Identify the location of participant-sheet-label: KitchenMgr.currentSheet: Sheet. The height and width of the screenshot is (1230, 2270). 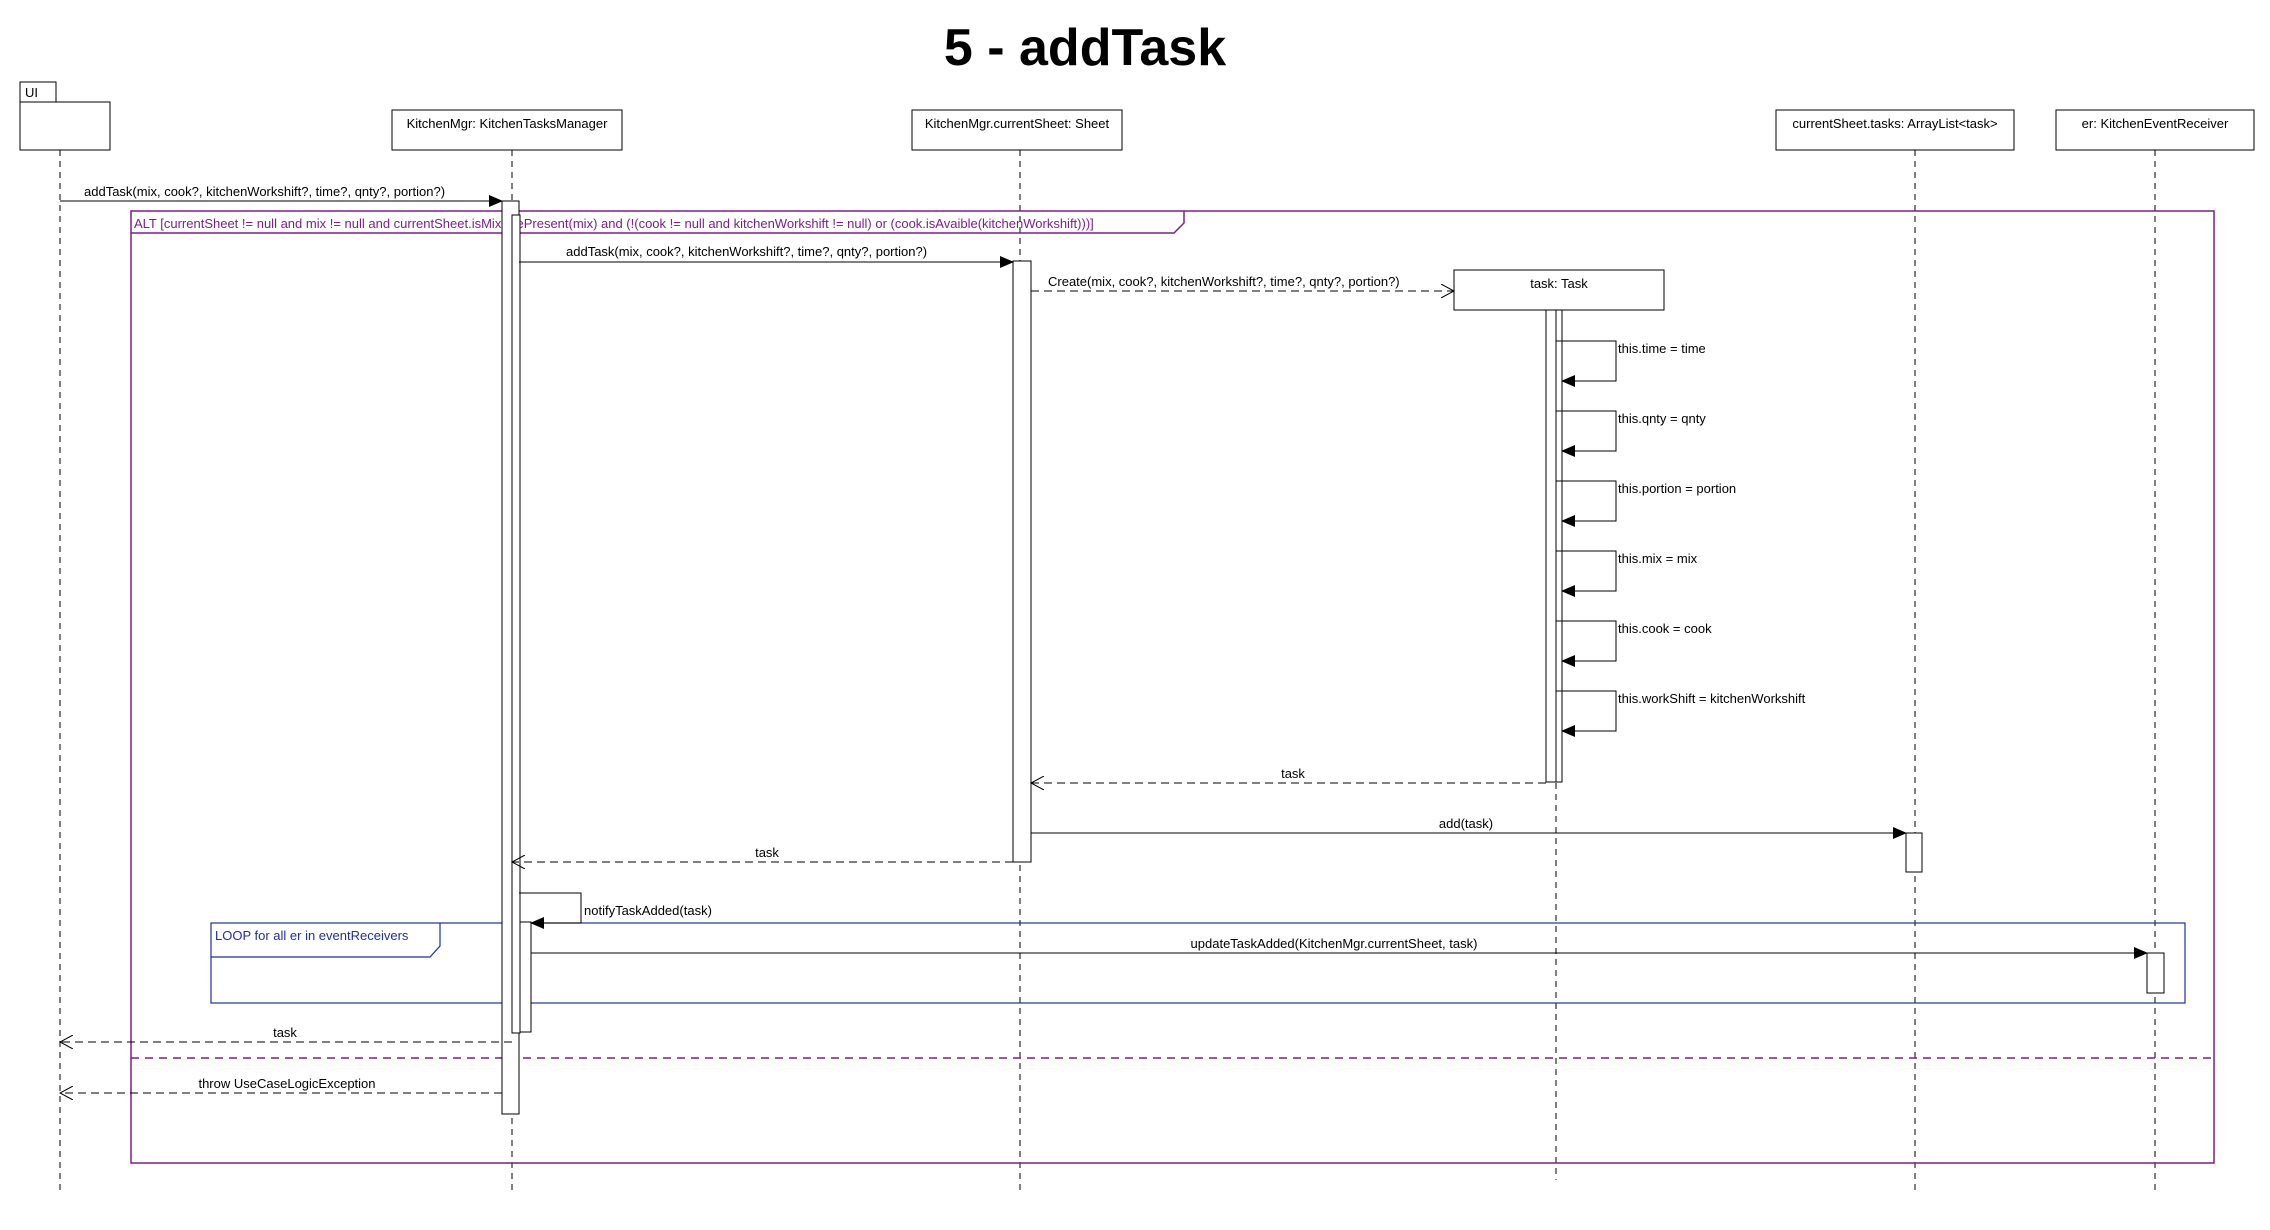
(1017, 123).